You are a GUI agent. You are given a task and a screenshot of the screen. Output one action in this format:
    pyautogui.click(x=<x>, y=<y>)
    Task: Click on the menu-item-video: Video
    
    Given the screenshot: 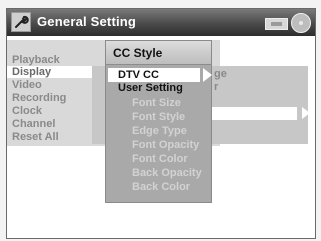 What is the action you would take?
    pyautogui.click(x=27, y=85)
    